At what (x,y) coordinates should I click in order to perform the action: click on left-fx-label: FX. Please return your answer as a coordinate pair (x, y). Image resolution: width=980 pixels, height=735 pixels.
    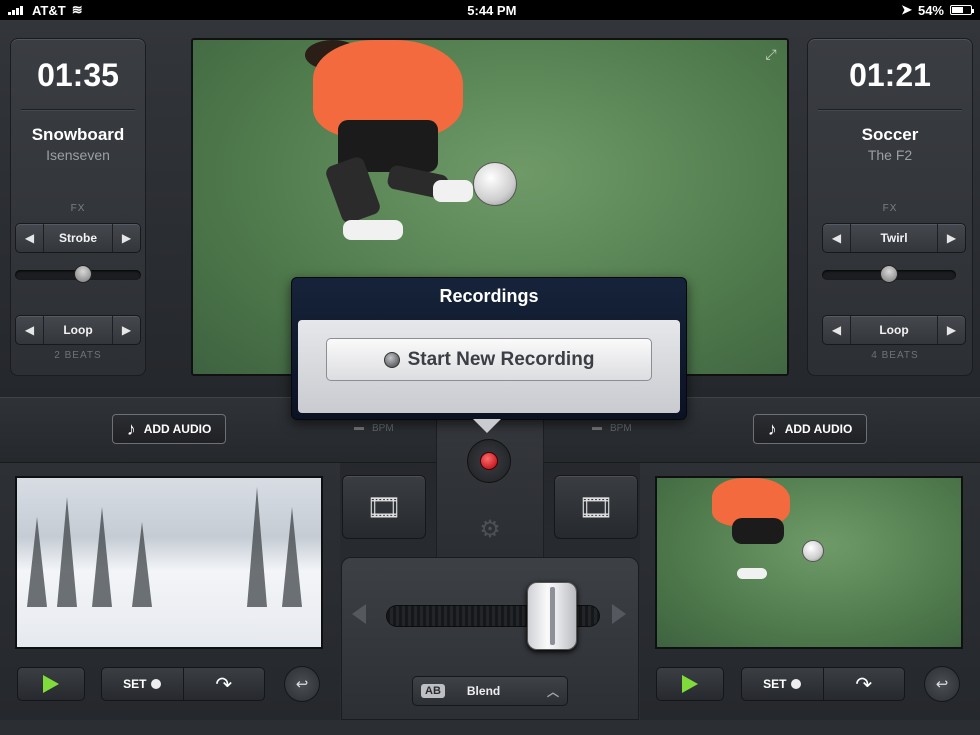
    Looking at the image, I should click on (78, 208).